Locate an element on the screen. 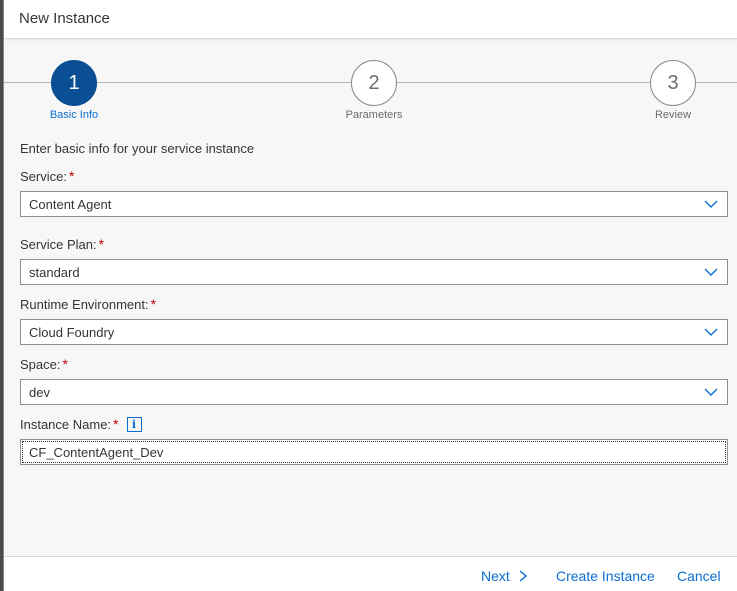  step-2-label: Parameters is located at coordinates (374, 115).